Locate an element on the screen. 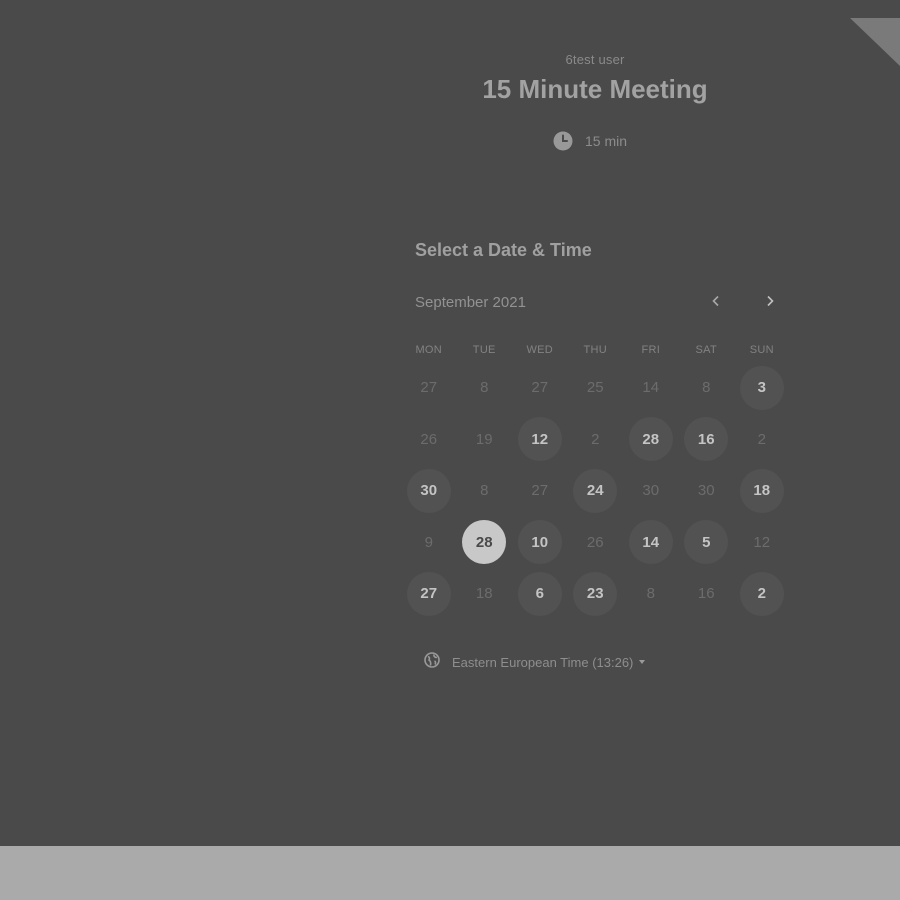 Image resolution: width=900 pixels, height=900 pixels. available-date-button: 18 is located at coordinates (761, 490).